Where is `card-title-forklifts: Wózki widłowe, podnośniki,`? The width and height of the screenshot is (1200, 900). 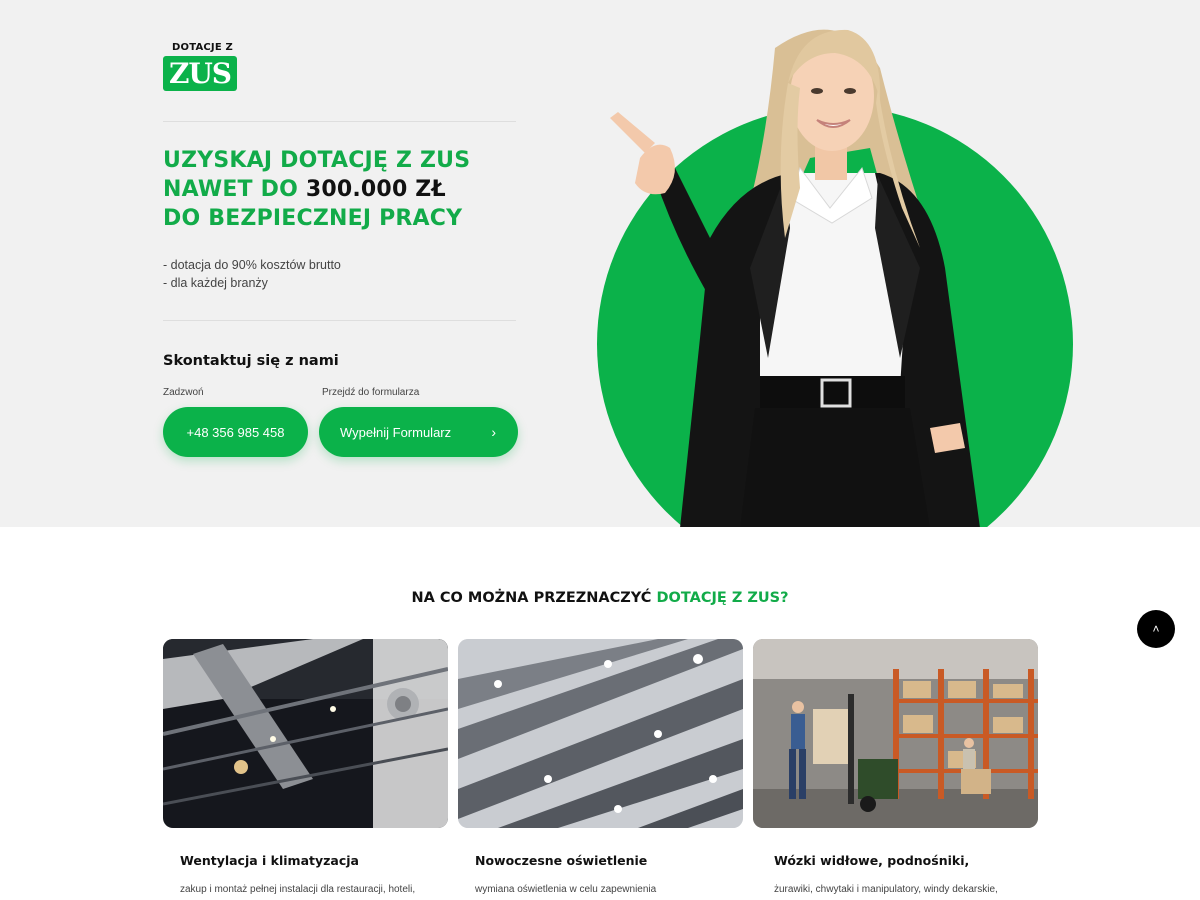 card-title-forklifts: Wózki widłowe, podnośniki, is located at coordinates (871, 860).